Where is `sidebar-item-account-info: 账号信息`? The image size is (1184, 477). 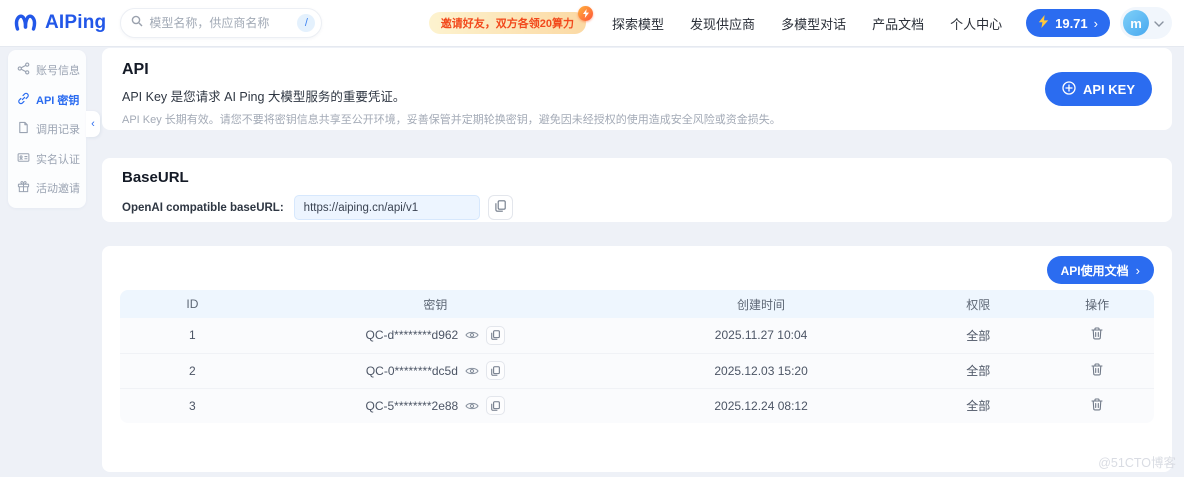 sidebar-item-account-info: 账号信息 is located at coordinates (47, 70).